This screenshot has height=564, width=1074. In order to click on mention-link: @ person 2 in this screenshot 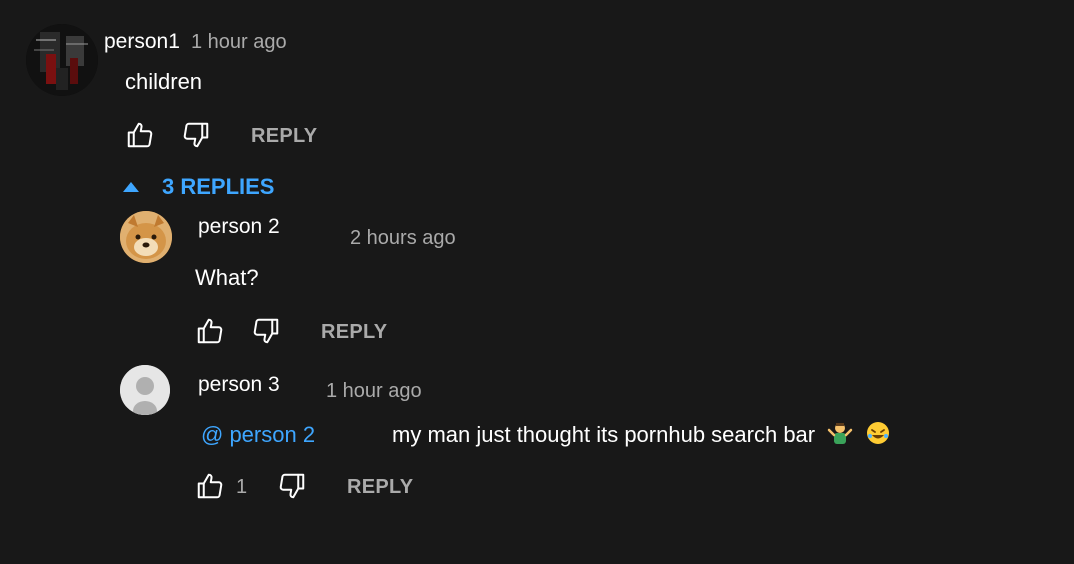, I will do `click(258, 435)`.